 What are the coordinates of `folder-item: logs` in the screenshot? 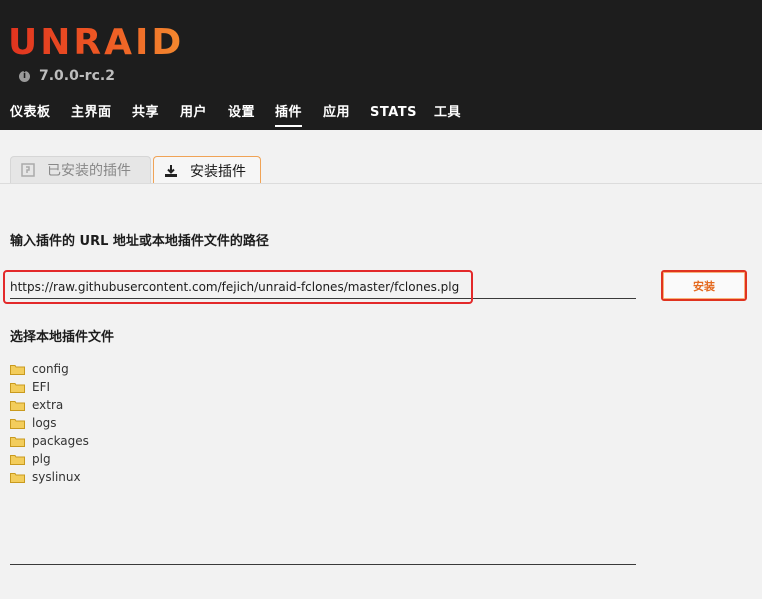 It's located at (49, 423).